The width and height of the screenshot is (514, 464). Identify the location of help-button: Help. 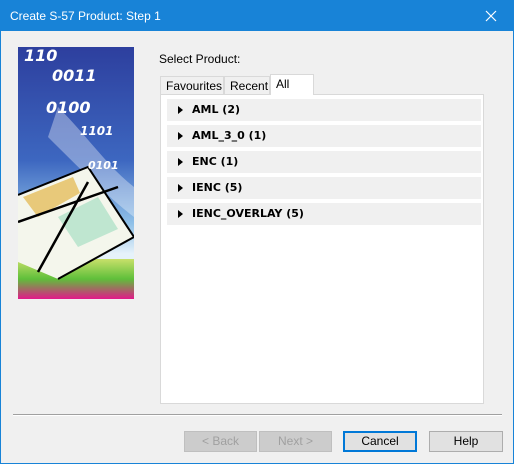
(466, 441).